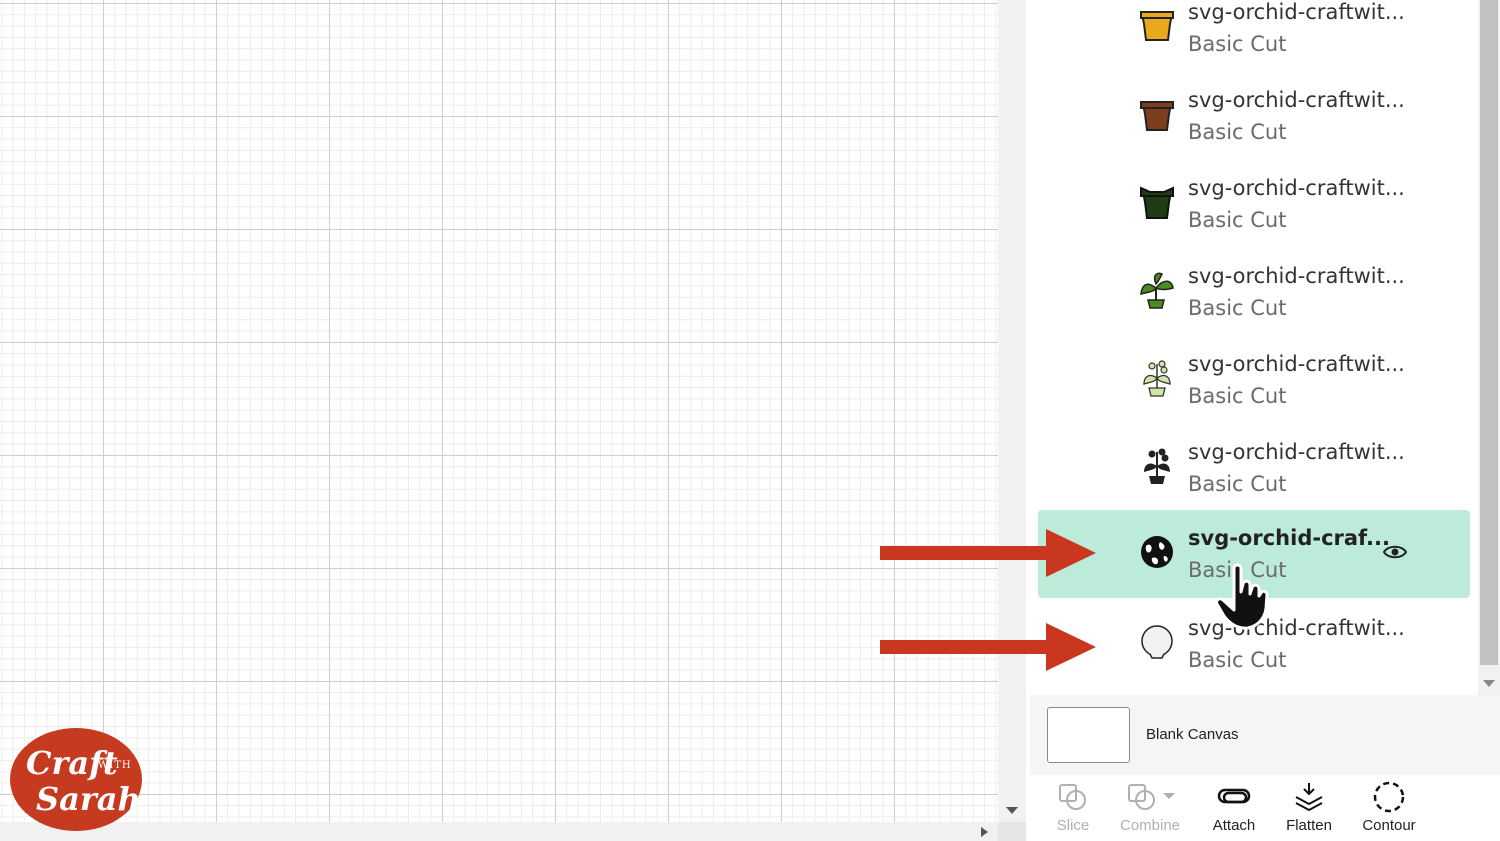 The image size is (1500, 841). I want to click on contour-icon, so click(1389, 797).